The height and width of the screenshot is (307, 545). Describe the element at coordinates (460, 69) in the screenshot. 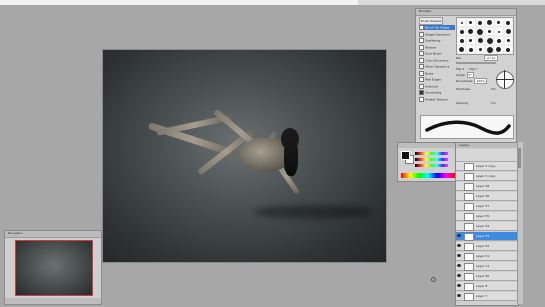

I see `flip-x-checkbox: Flip X` at that location.